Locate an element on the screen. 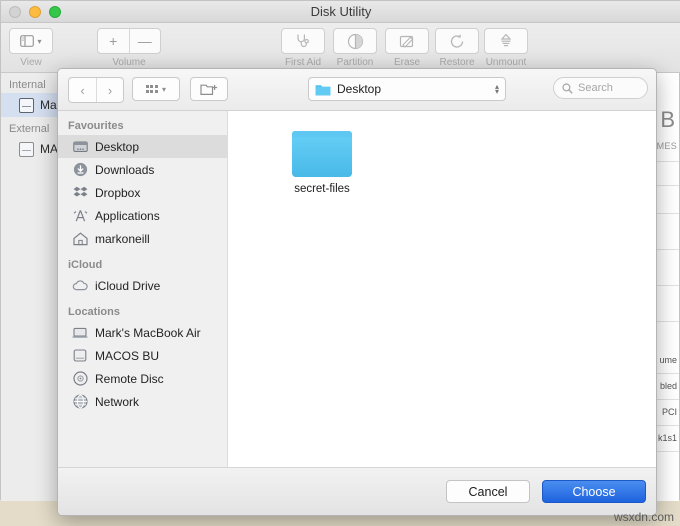  sidebar-item-label: Dropbox is located at coordinates (118, 192).